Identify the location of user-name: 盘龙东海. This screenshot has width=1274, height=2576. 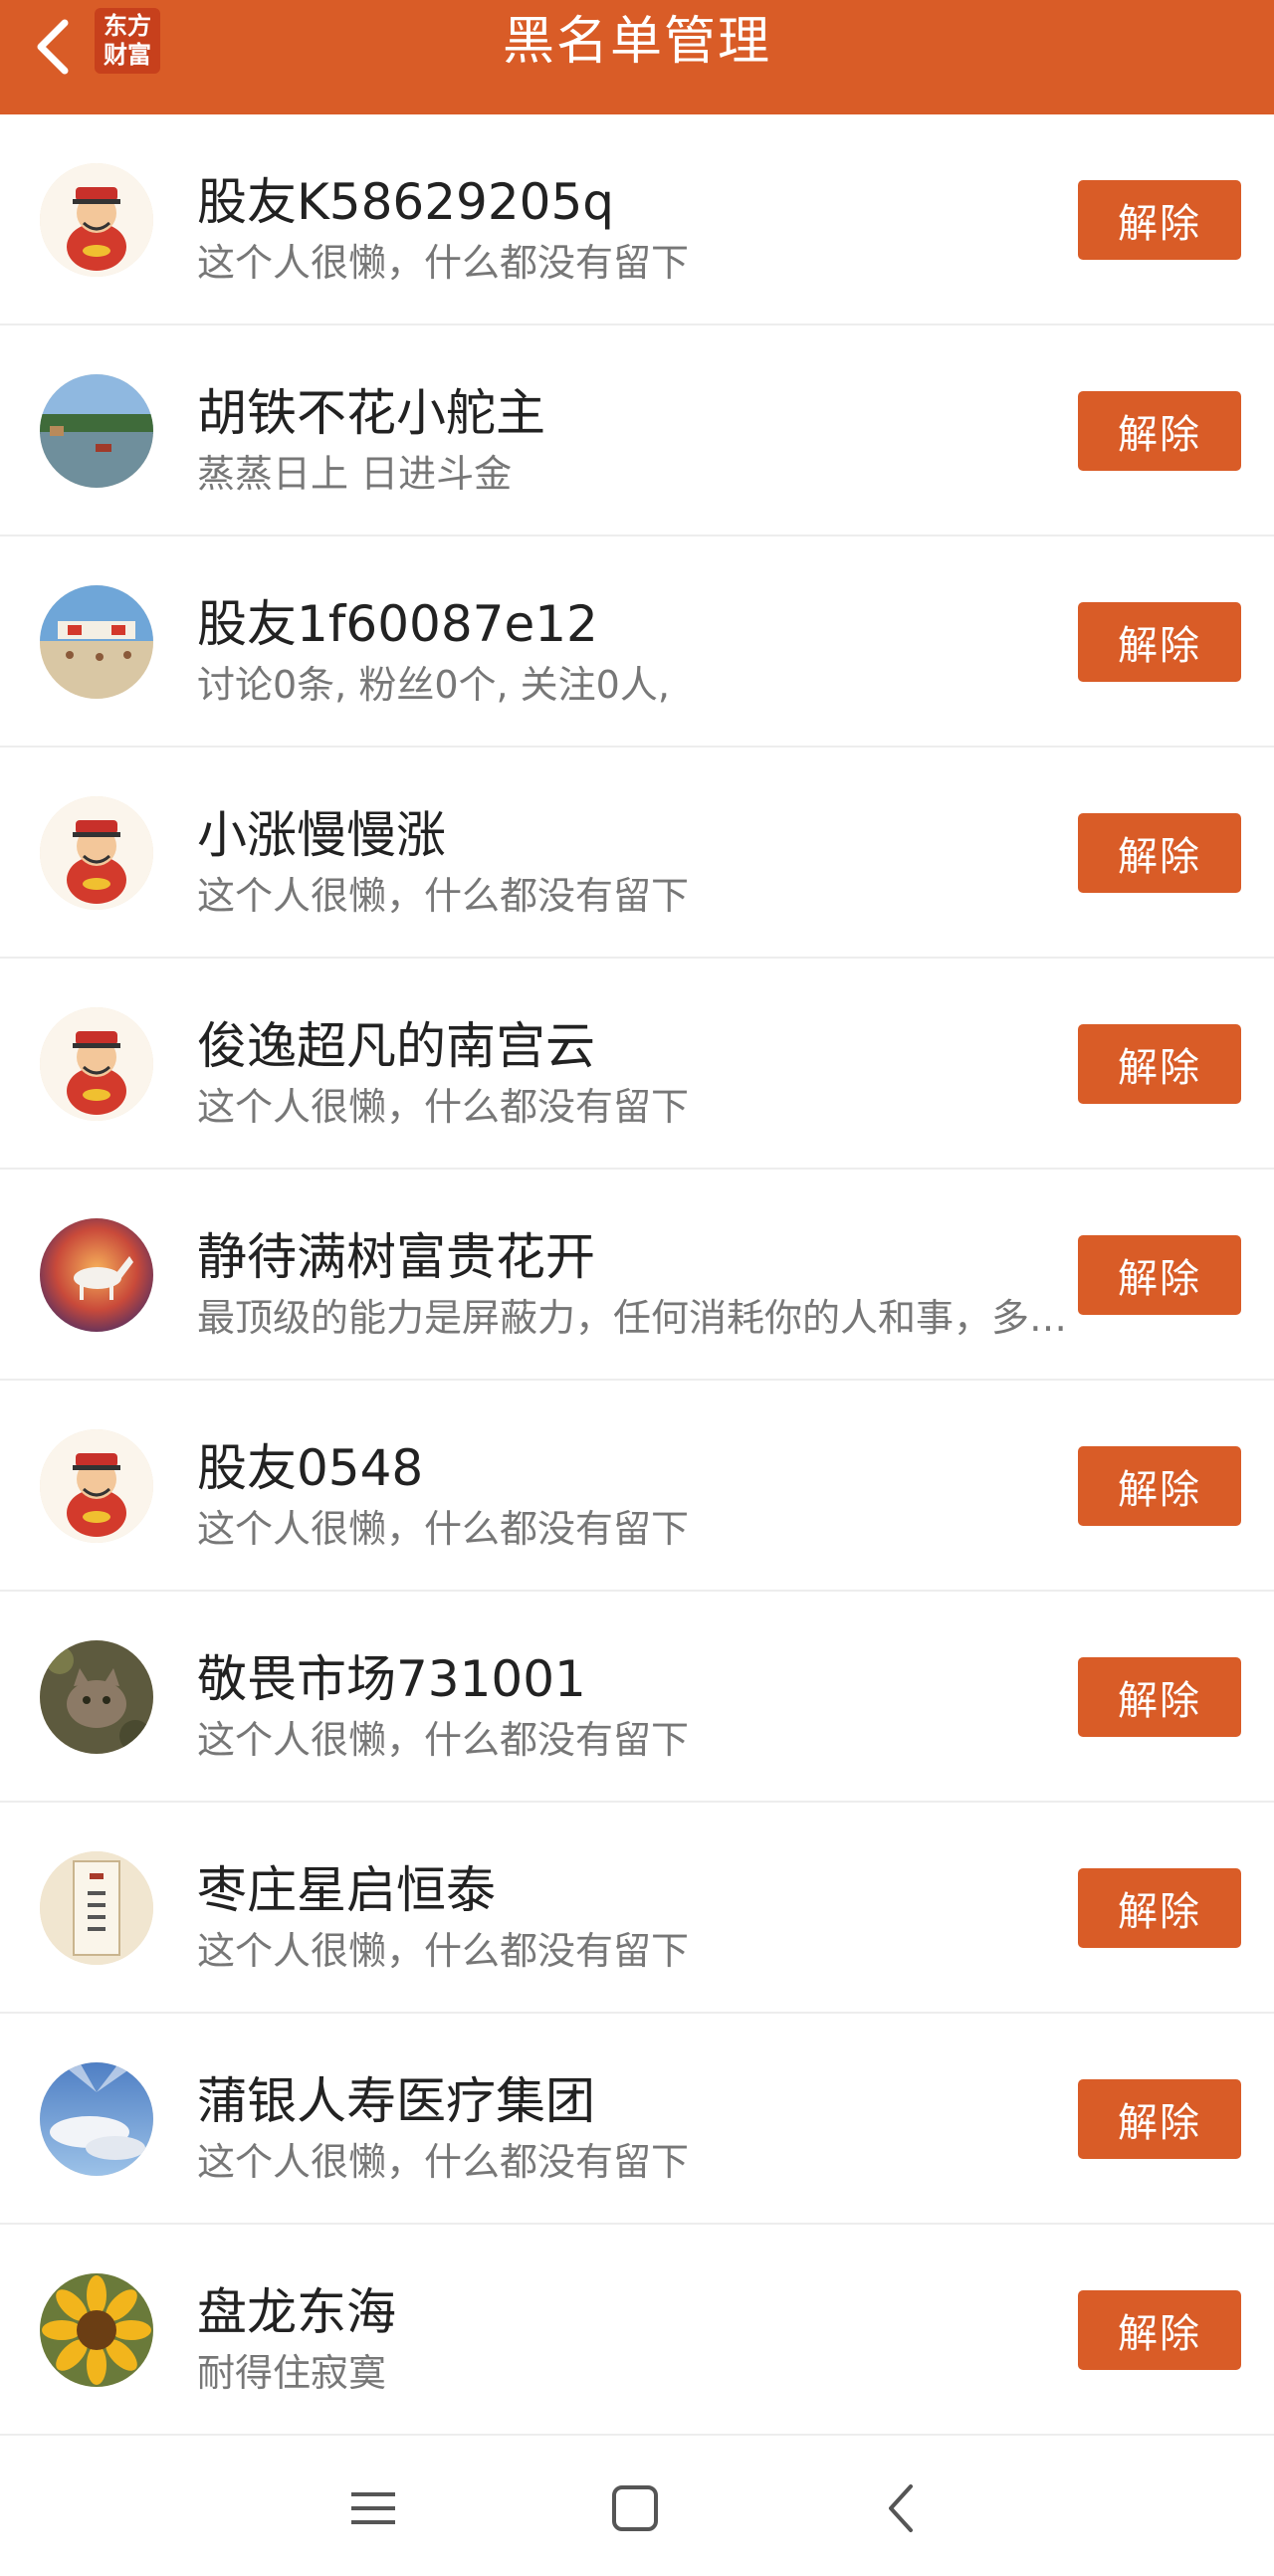
(296, 2312).